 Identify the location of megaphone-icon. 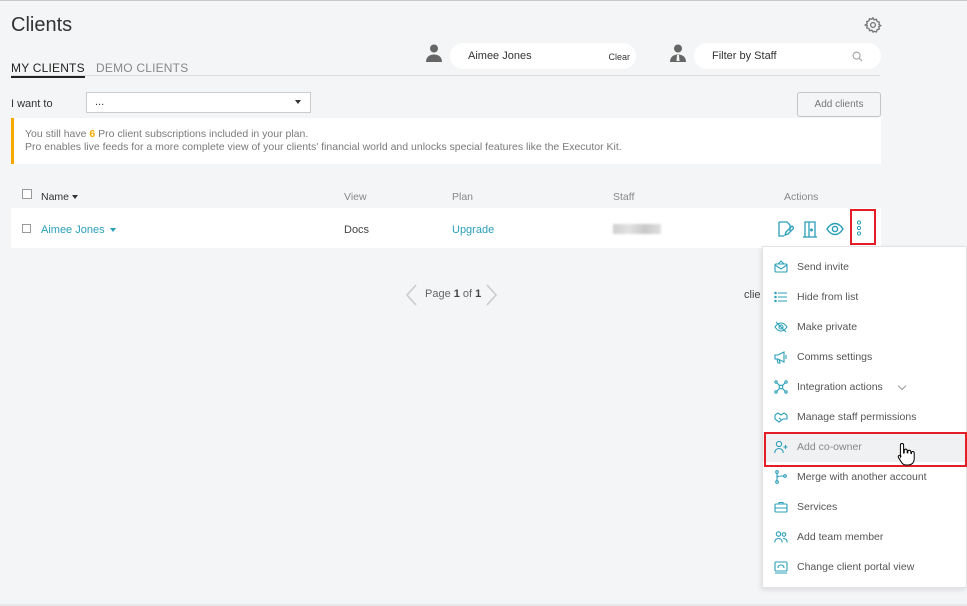
(780, 357).